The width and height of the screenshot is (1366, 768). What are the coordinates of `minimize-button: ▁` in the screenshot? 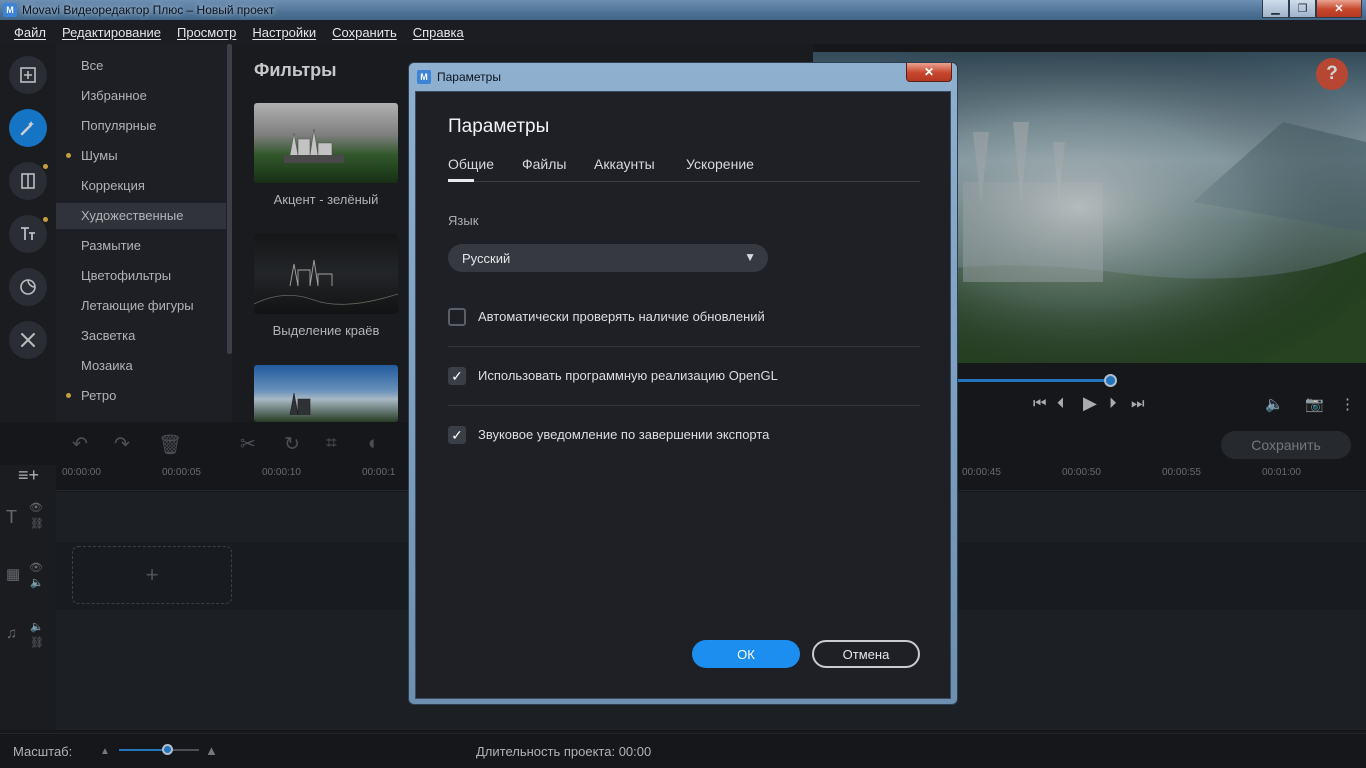 It's located at (1275, 9).